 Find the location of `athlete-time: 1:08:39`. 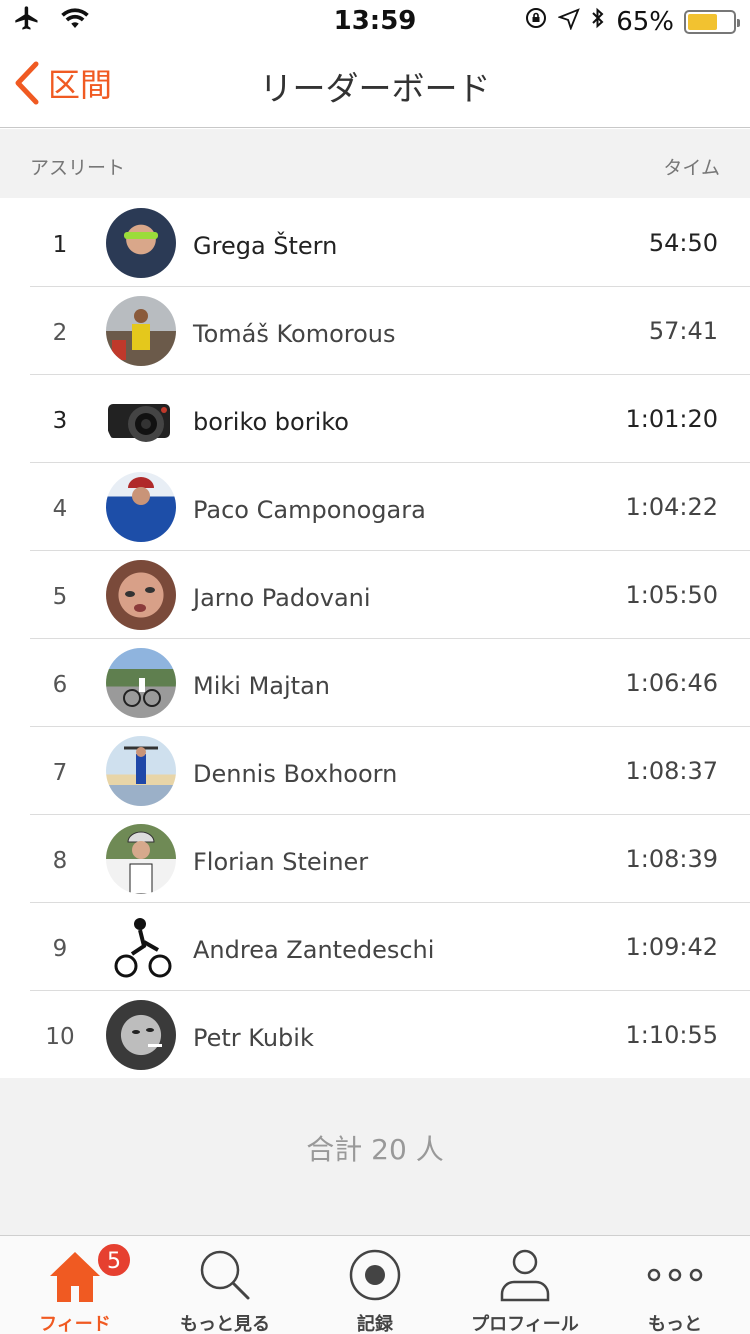

athlete-time: 1:08:39 is located at coordinates (671, 859).